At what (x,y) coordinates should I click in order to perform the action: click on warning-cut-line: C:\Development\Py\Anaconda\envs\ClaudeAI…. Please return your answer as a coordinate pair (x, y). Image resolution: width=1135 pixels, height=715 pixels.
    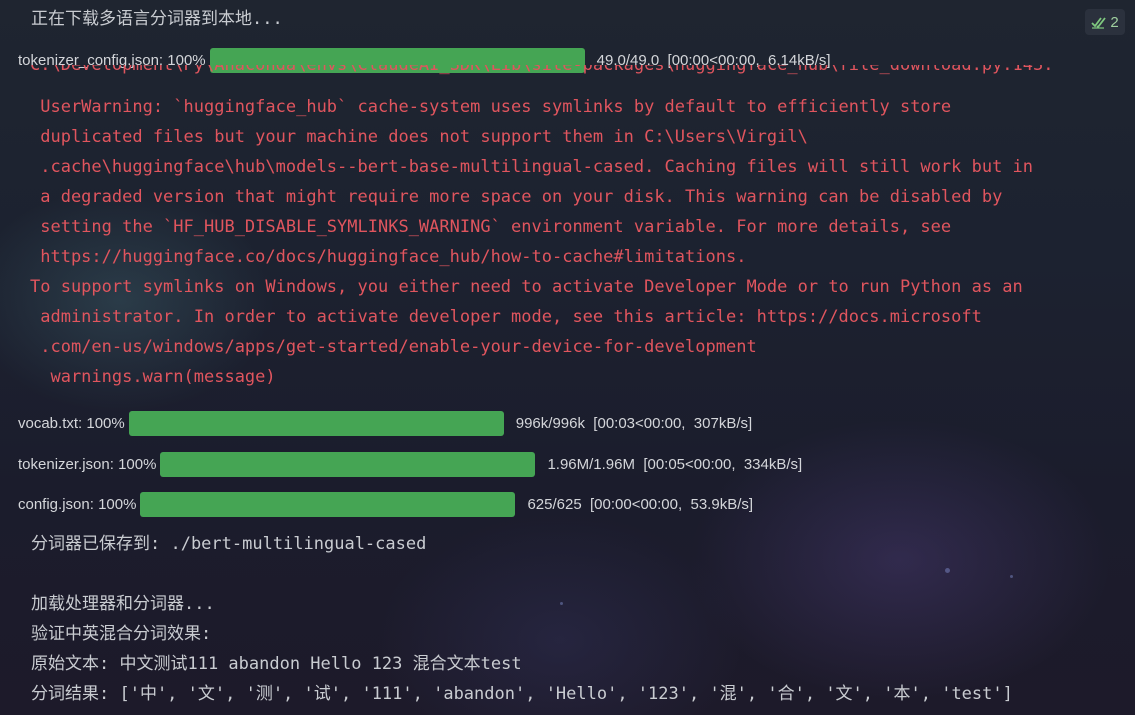
    Looking at the image, I should click on (542, 70).